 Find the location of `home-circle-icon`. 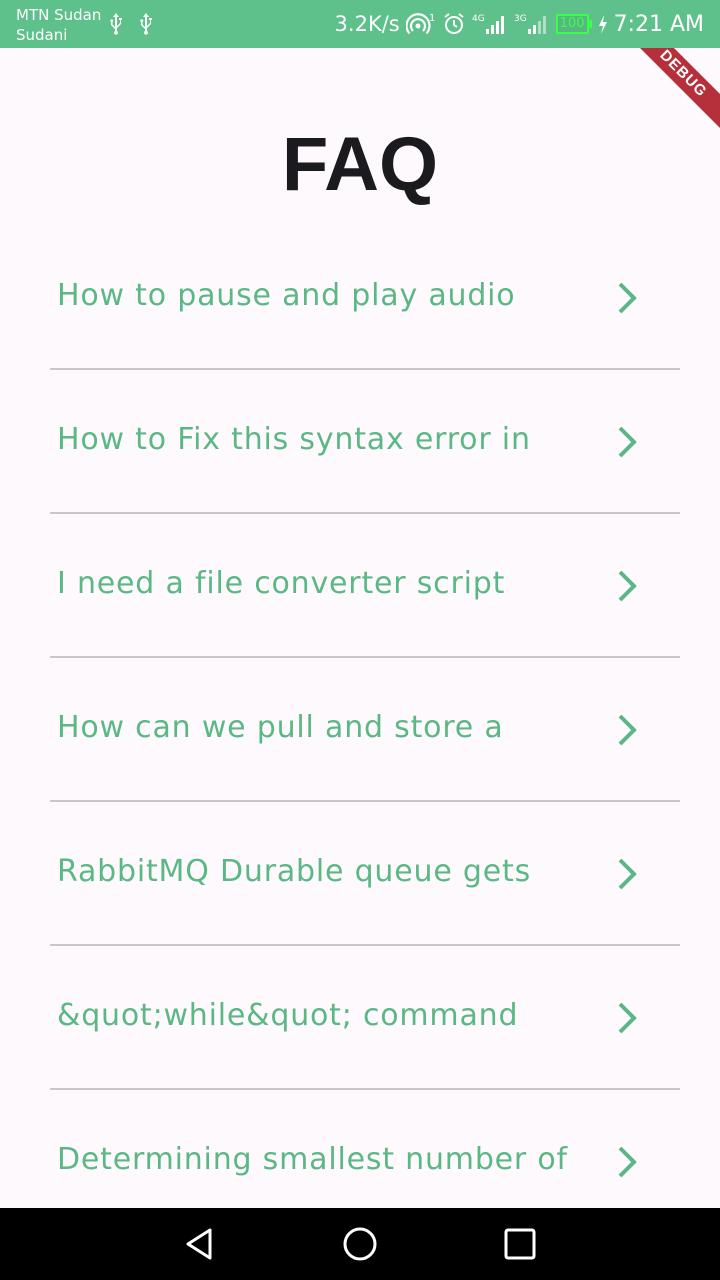

home-circle-icon is located at coordinates (360, 1244).